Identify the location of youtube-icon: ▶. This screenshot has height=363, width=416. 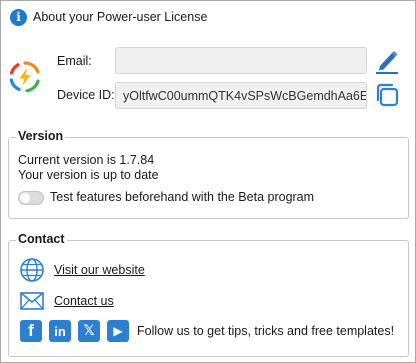
(118, 331).